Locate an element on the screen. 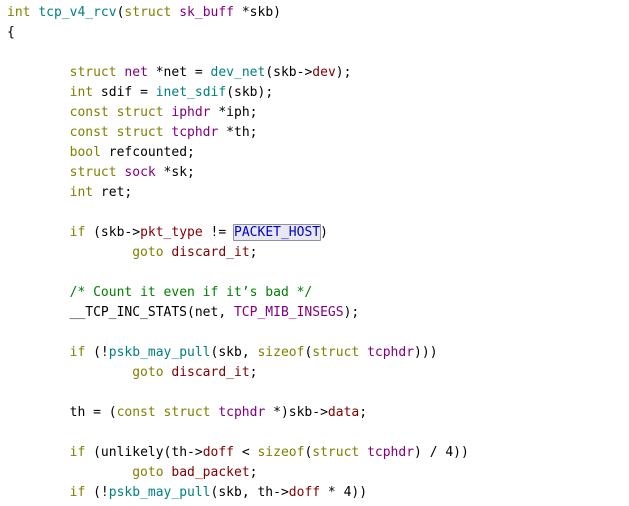 The image size is (629, 506). code-token-type: net is located at coordinates (136, 72).